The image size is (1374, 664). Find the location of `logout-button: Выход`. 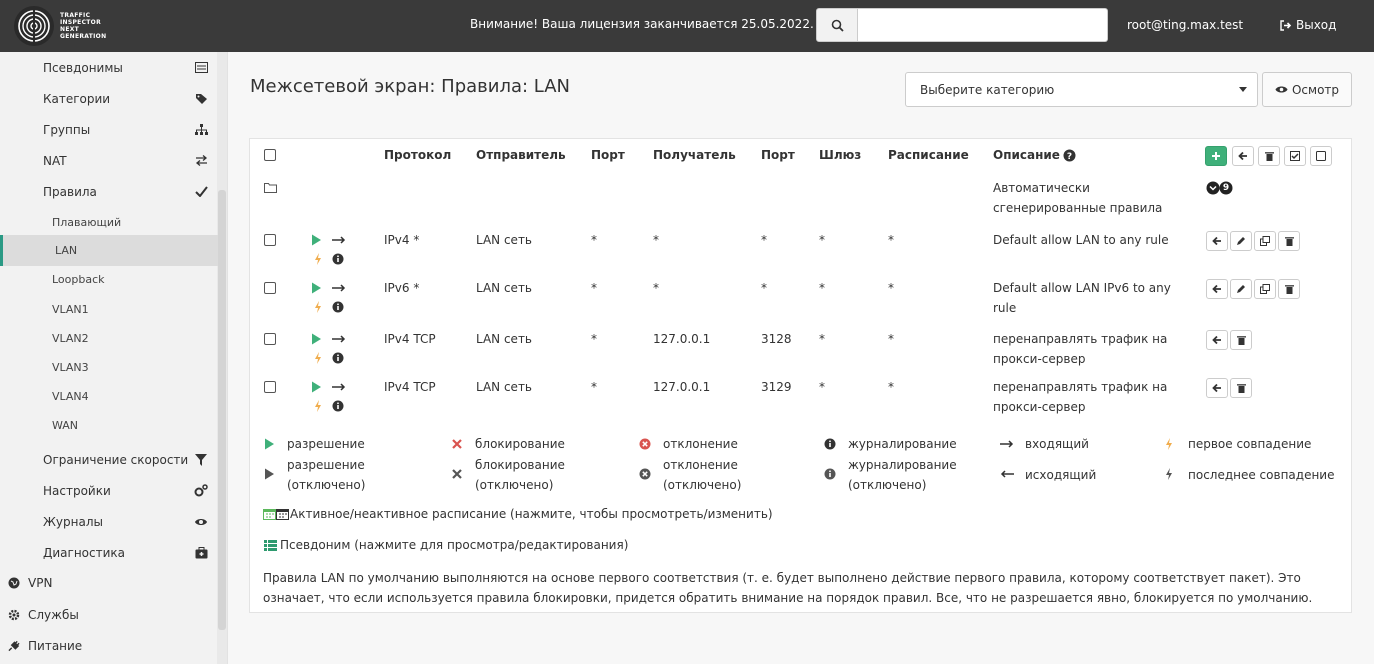

logout-button: Выход is located at coordinates (1308, 25).